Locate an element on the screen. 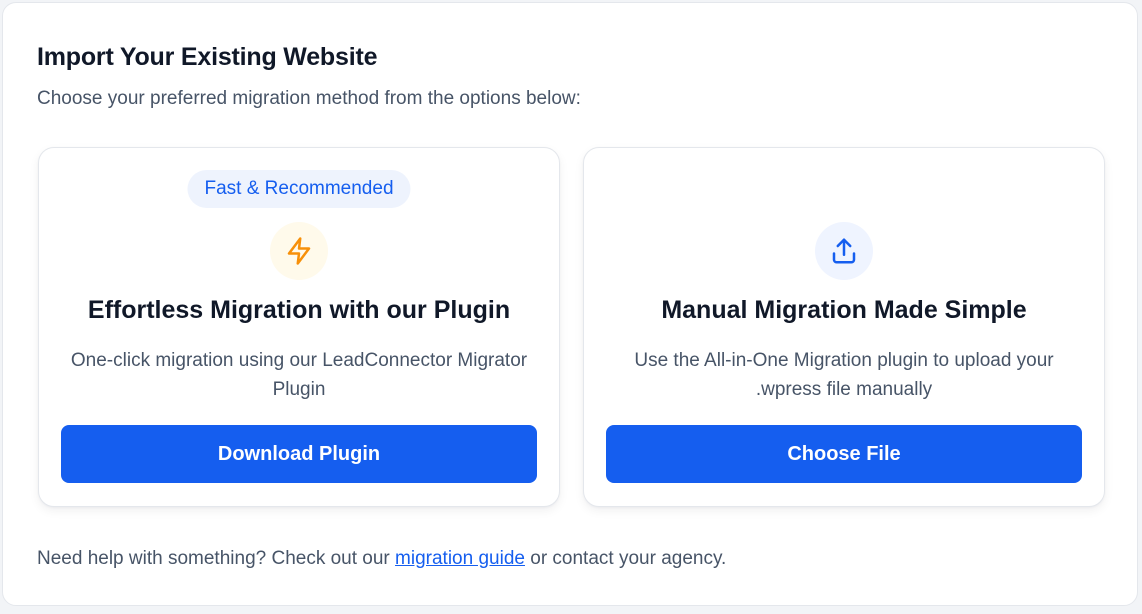 Image resolution: width=1142 pixels, height=614 pixels. download-plugin-button: Download Plugin is located at coordinates (299, 454).